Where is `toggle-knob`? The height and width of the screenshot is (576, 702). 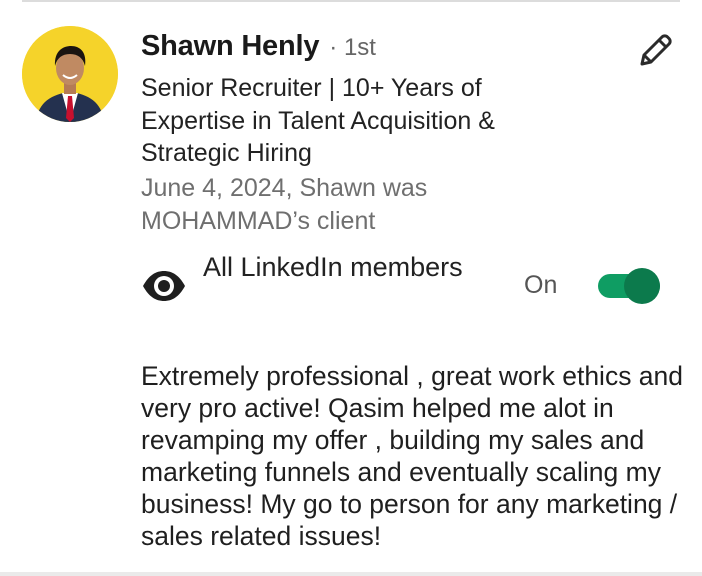
toggle-knob is located at coordinates (642, 286).